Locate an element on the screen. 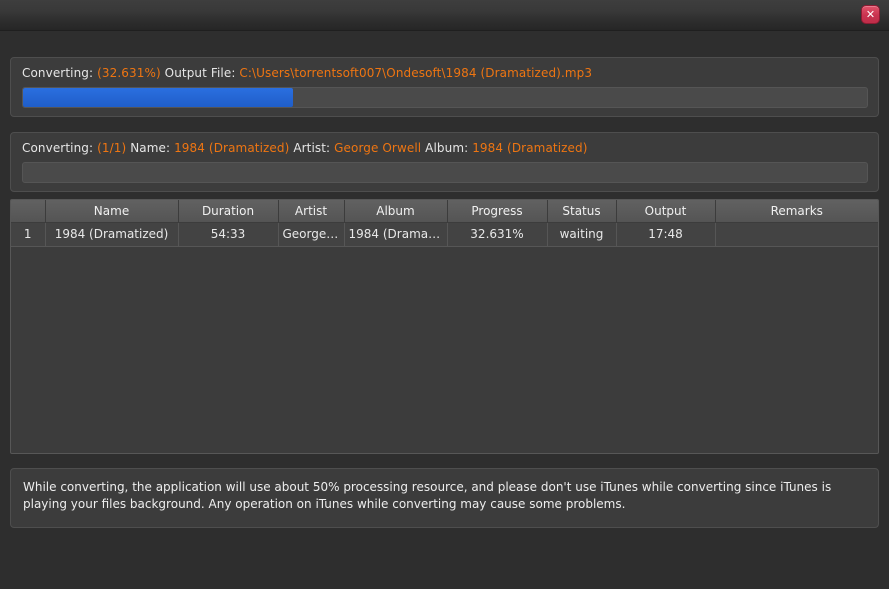 The width and height of the screenshot is (889, 589). column-header-album: Album is located at coordinates (396, 211).